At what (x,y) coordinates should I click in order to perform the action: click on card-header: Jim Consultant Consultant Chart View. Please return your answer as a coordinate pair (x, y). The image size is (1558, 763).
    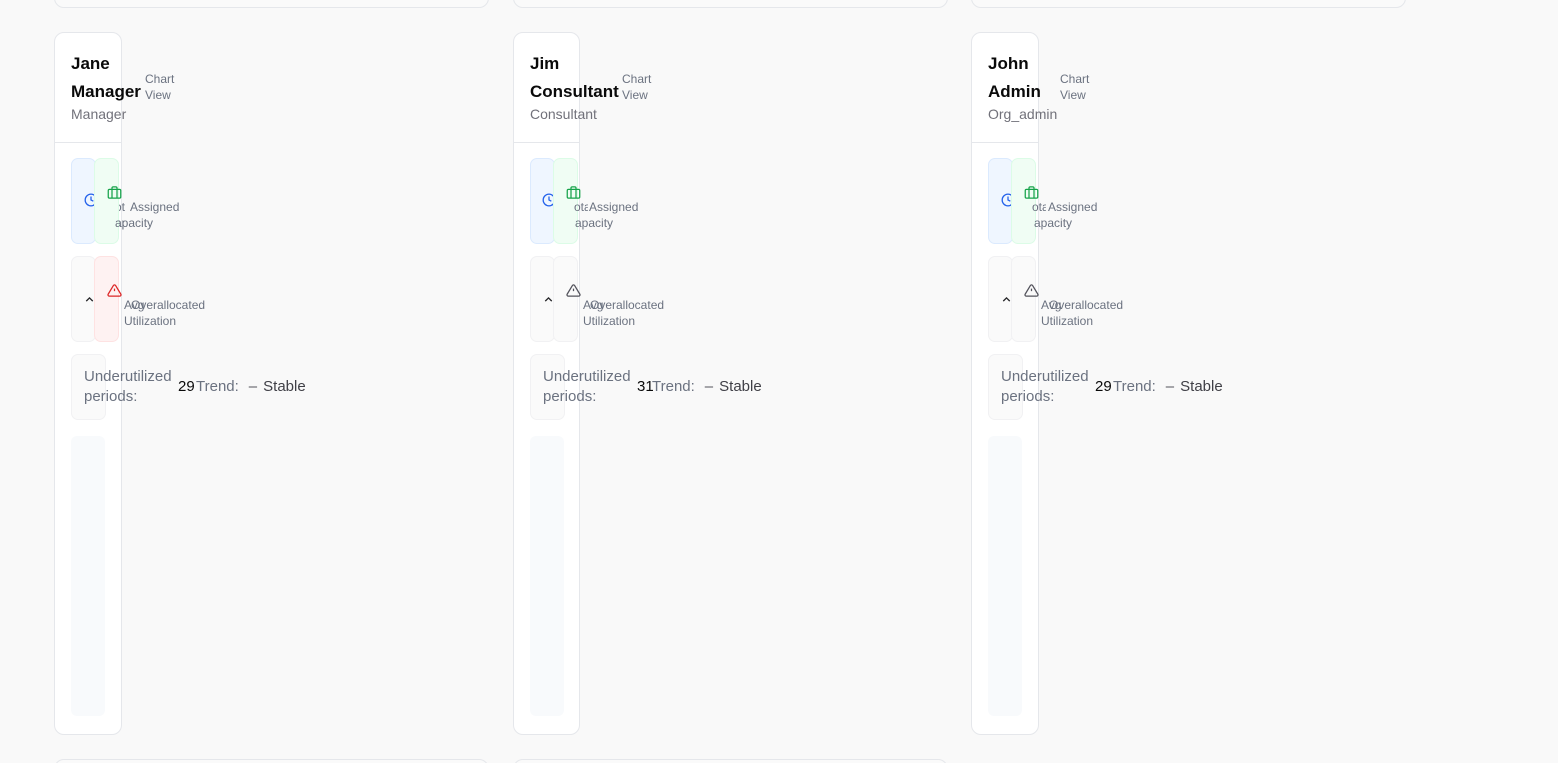
    Looking at the image, I should click on (582, 88).